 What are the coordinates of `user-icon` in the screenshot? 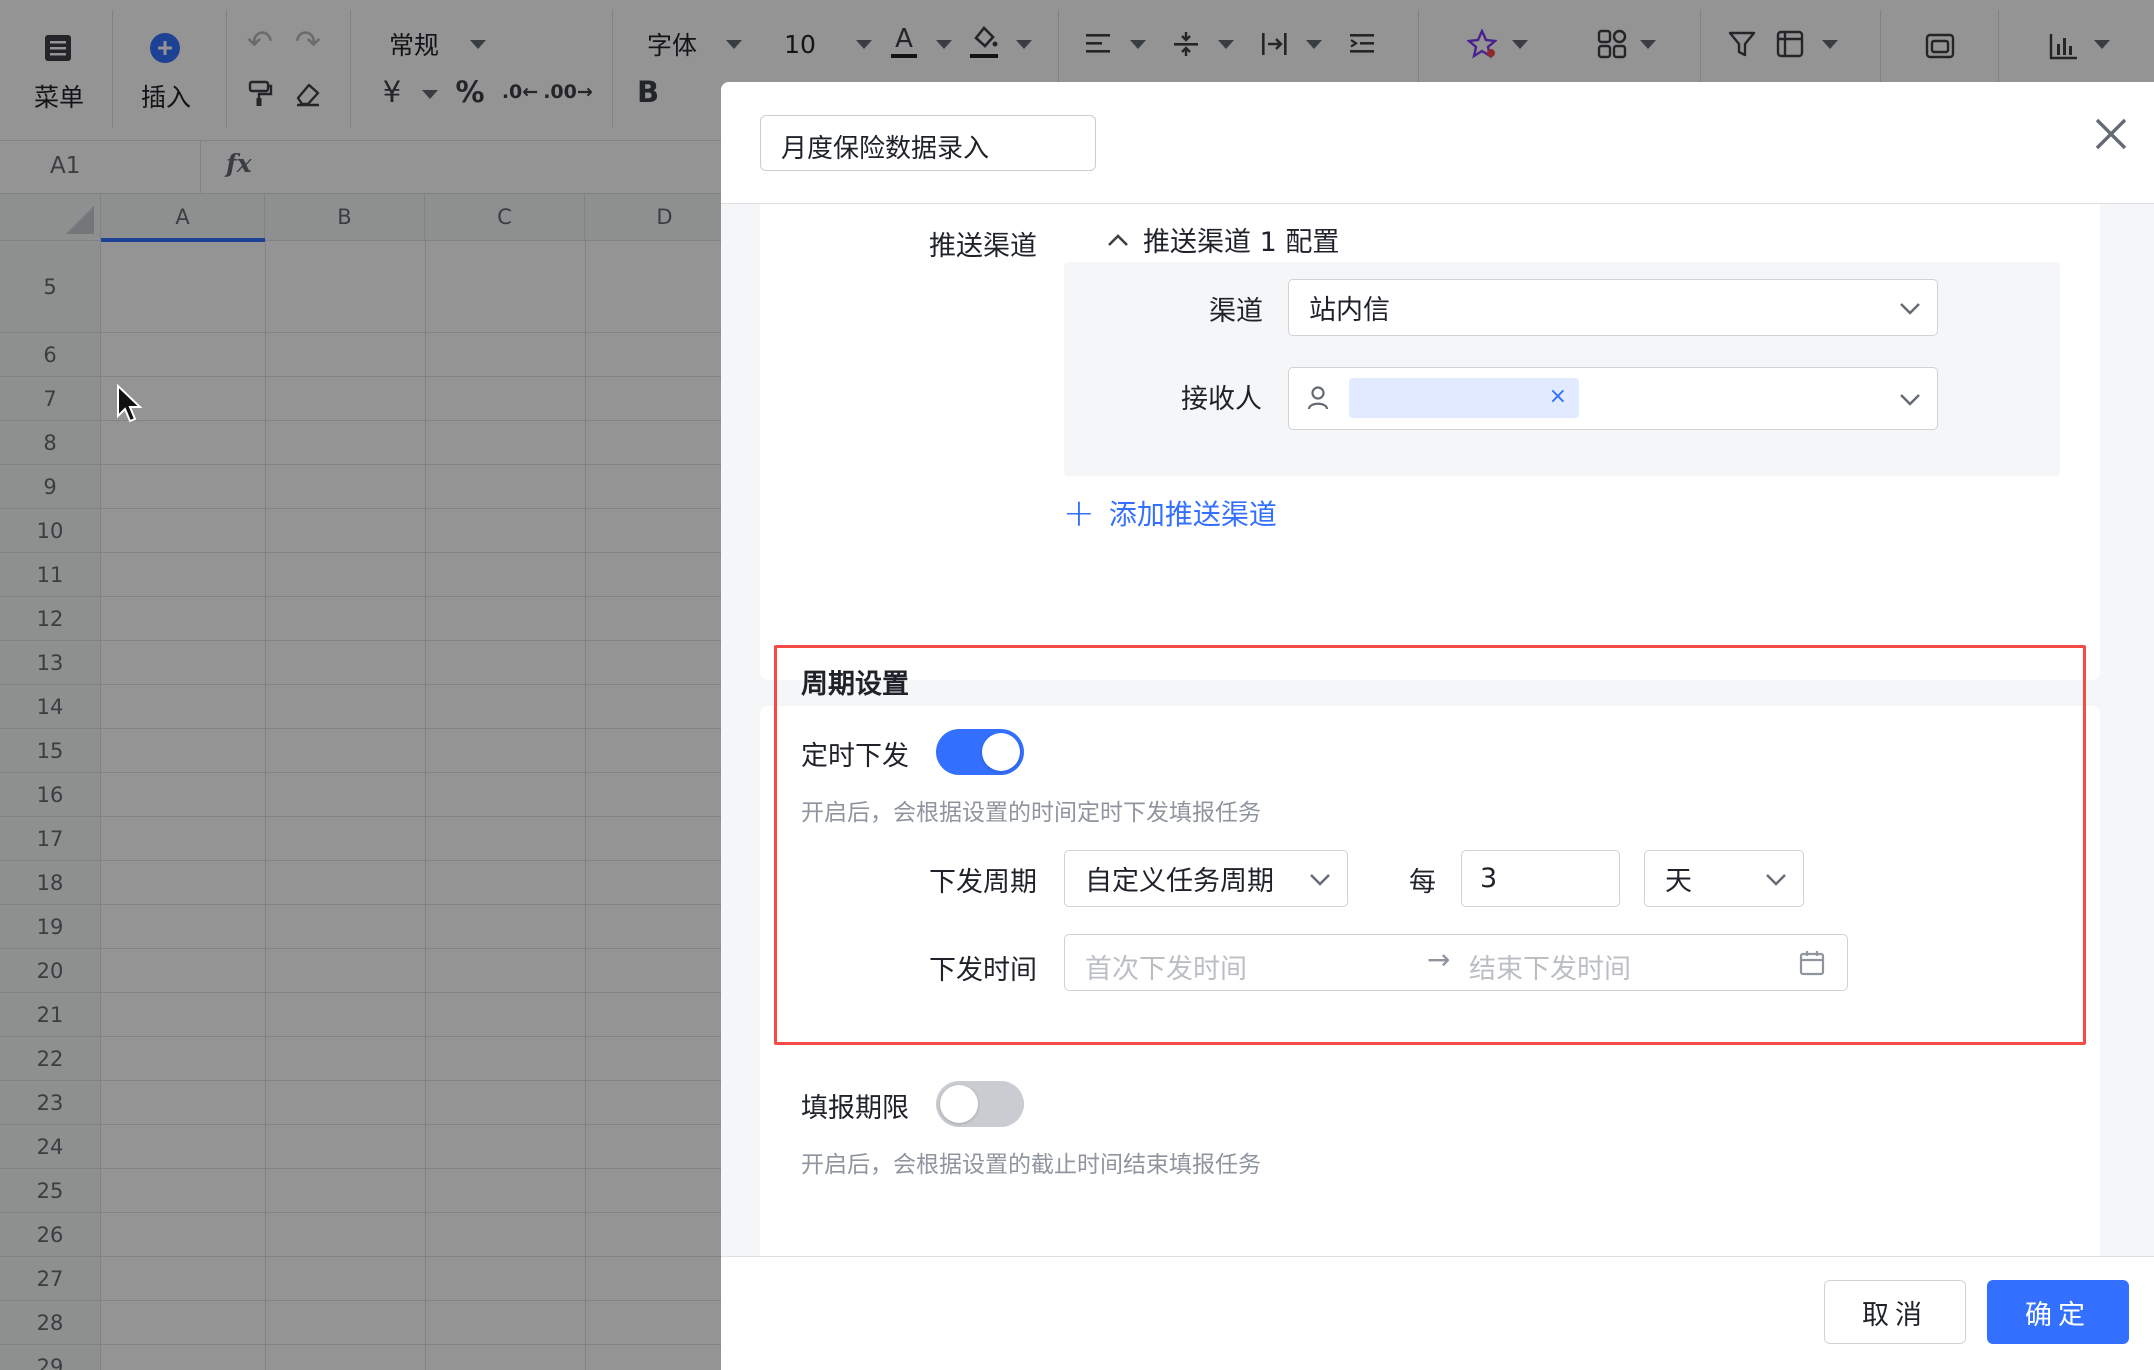 It's located at (1318, 398).